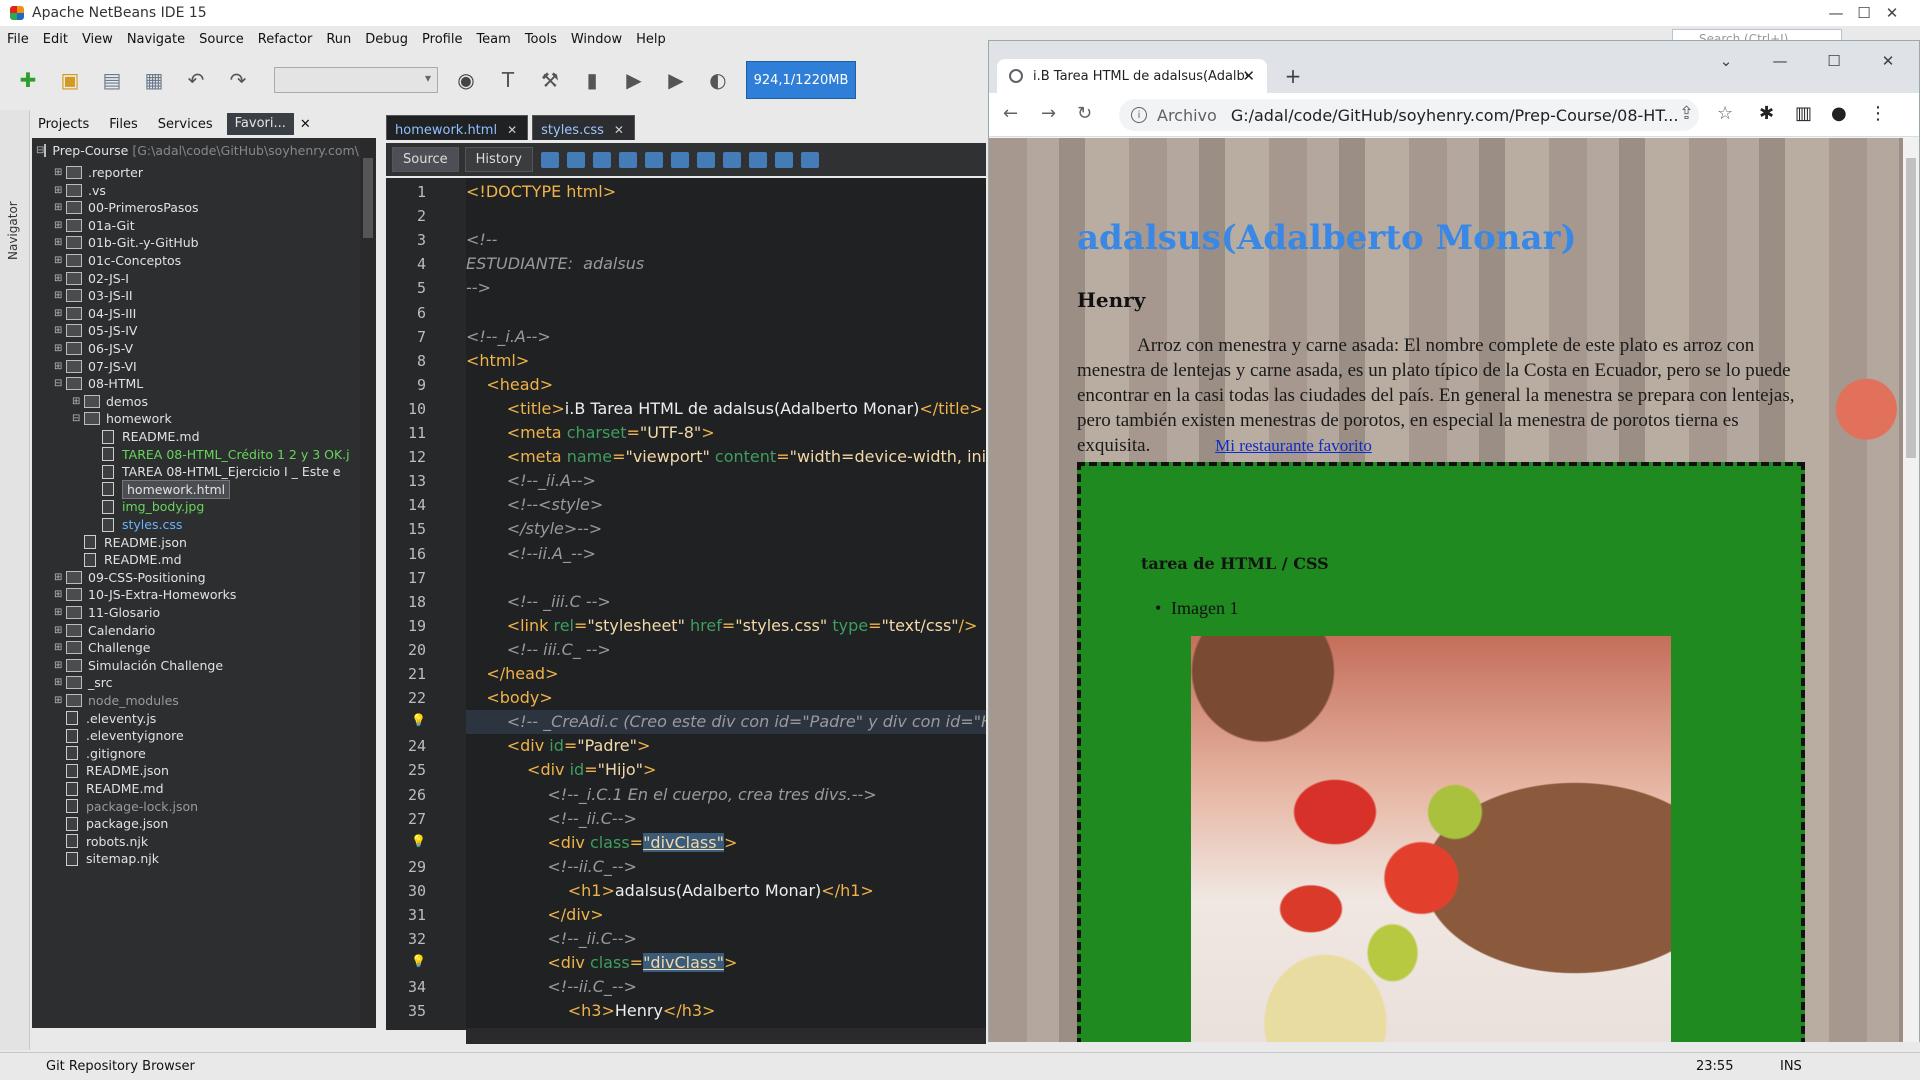 Image resolution: width=1920 pixels, height=1080 pixels. What do you see at coordinates (1139, 115) in the screenshot?
I see `info-icon: i` at bounding box center [1139, 115].